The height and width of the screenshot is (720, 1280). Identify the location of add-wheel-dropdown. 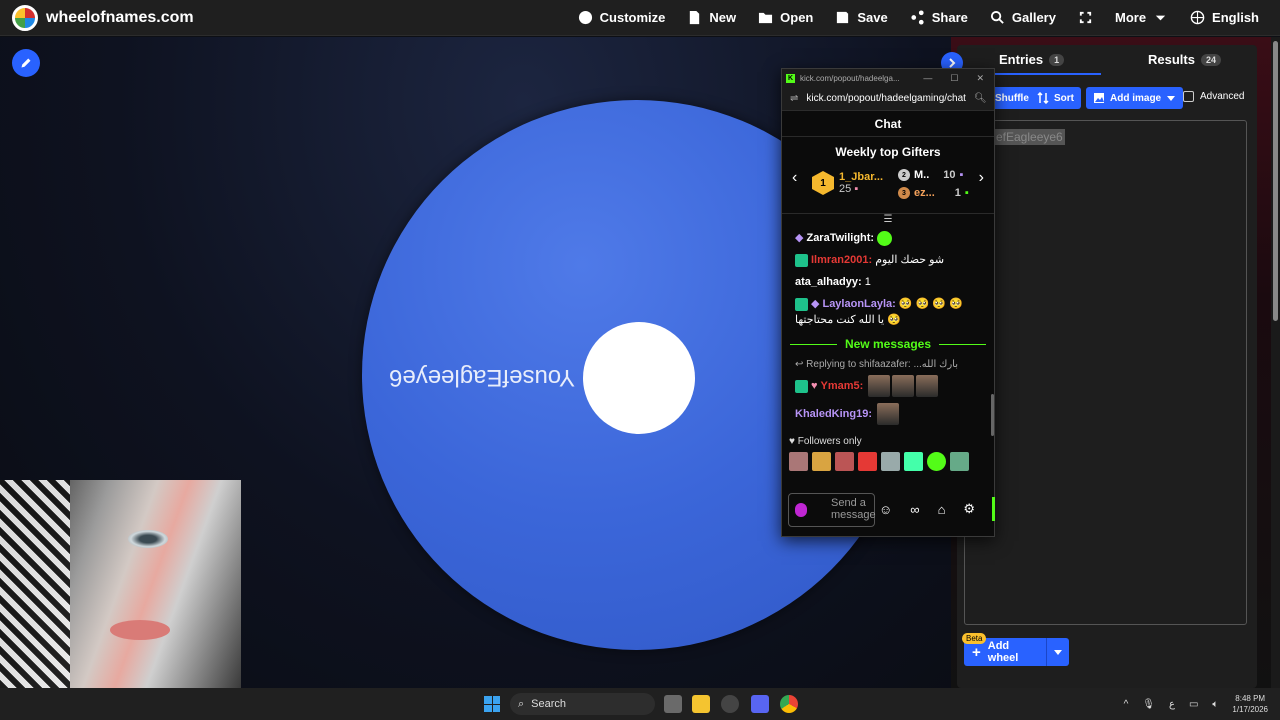
(1058, 652).